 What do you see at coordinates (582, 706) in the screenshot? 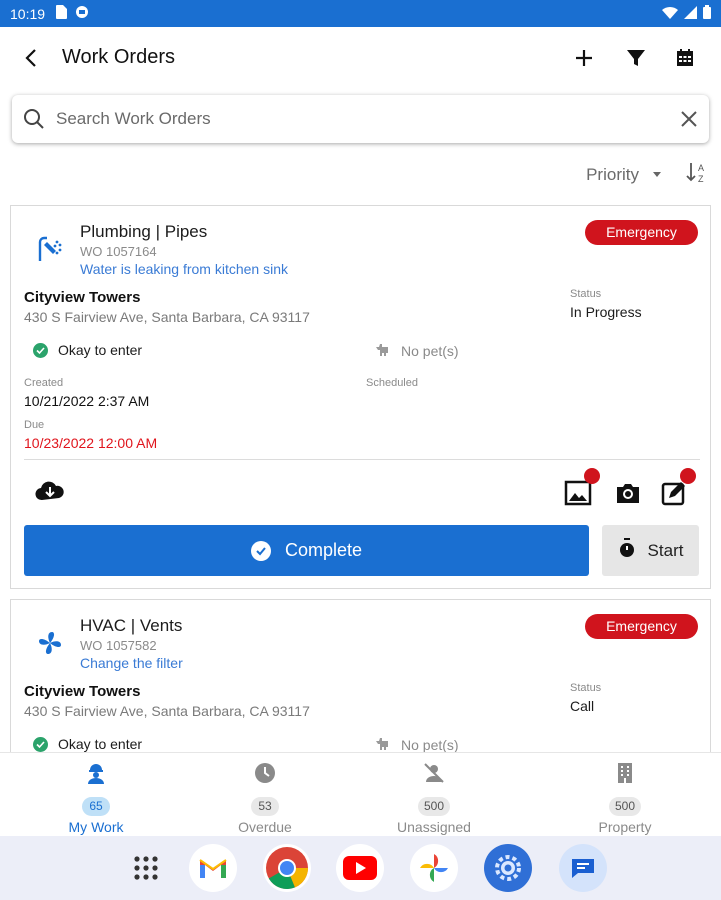
I see `status-value: Call` at bounding box center [582, 706].